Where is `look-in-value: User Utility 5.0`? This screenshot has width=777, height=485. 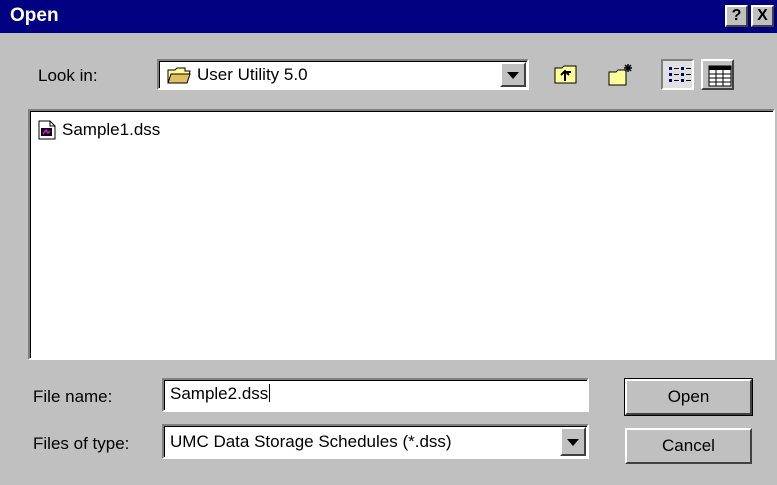 look-in-value: User Utility 5.0 is located at coordinates (252, 74).